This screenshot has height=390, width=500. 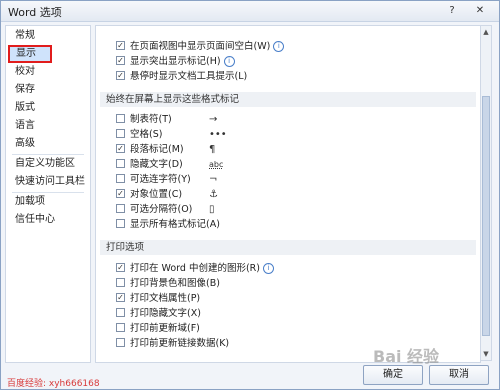 I want to click on ok-button: 确定, so click(x=393, y=375).